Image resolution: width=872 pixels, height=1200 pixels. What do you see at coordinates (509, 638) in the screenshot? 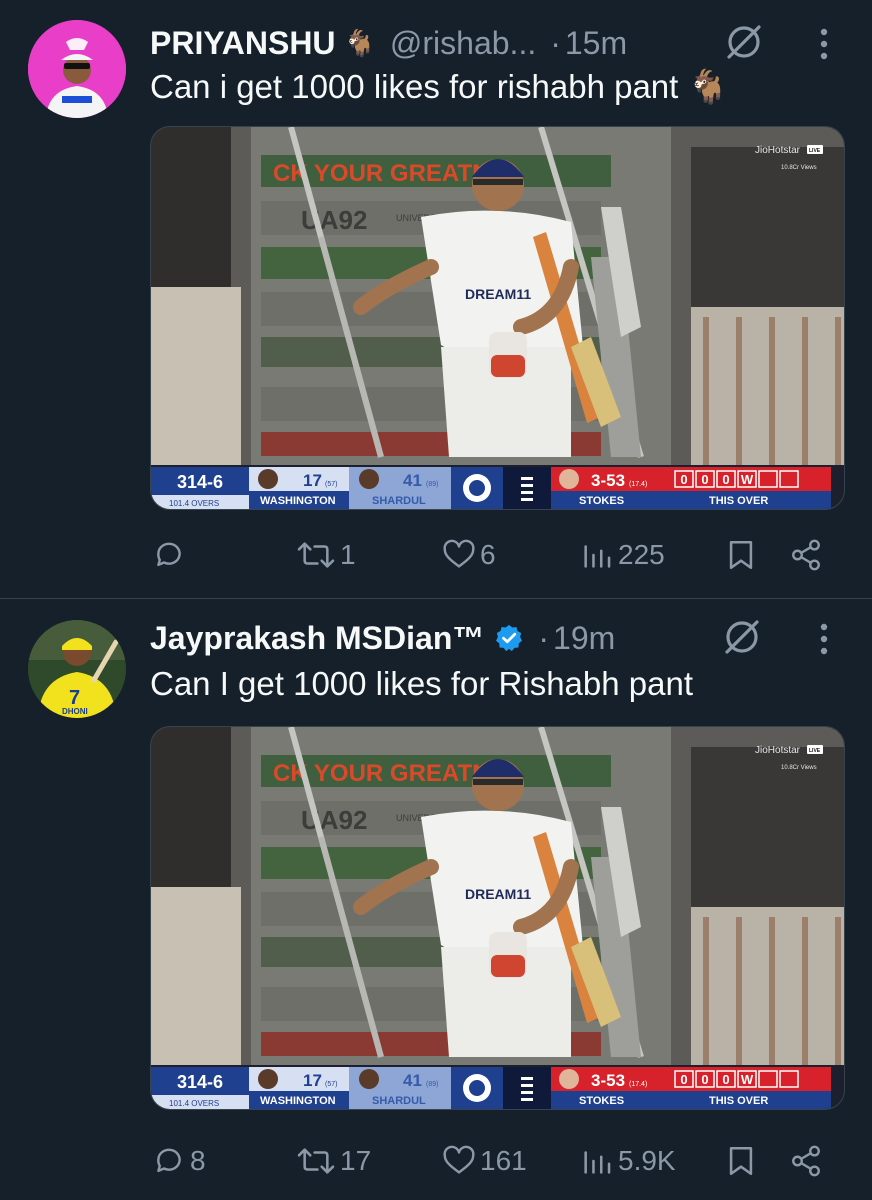
I see `verified-badge-icon` at bounding box center [509, 638].